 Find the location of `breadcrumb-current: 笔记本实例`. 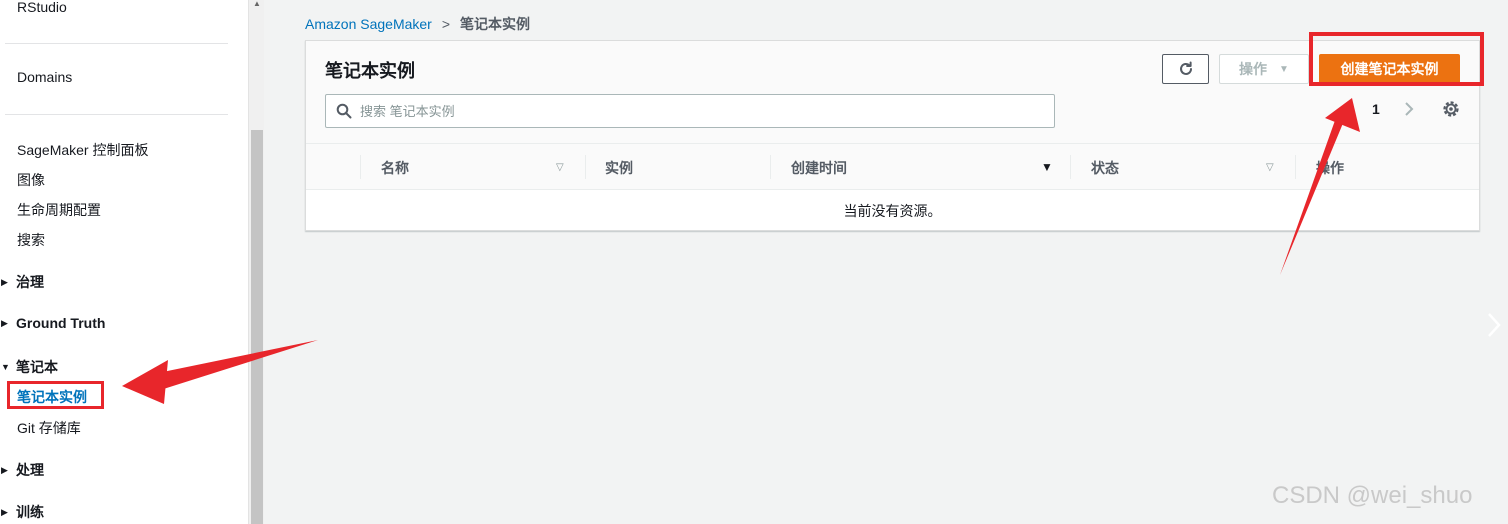

breadcrumb-current: 笔记本实例 is located at coordinates (495, 24).